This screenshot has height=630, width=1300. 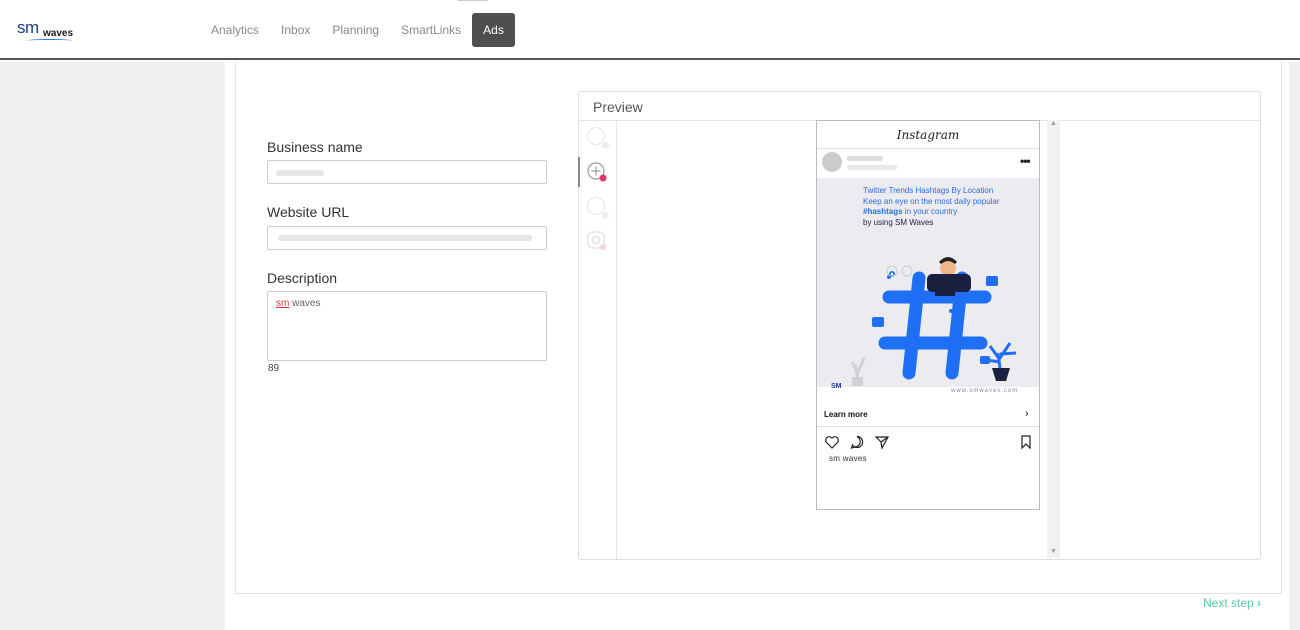 I want to click on learn-more-cta: Learn more, so click(x=846, y=414).